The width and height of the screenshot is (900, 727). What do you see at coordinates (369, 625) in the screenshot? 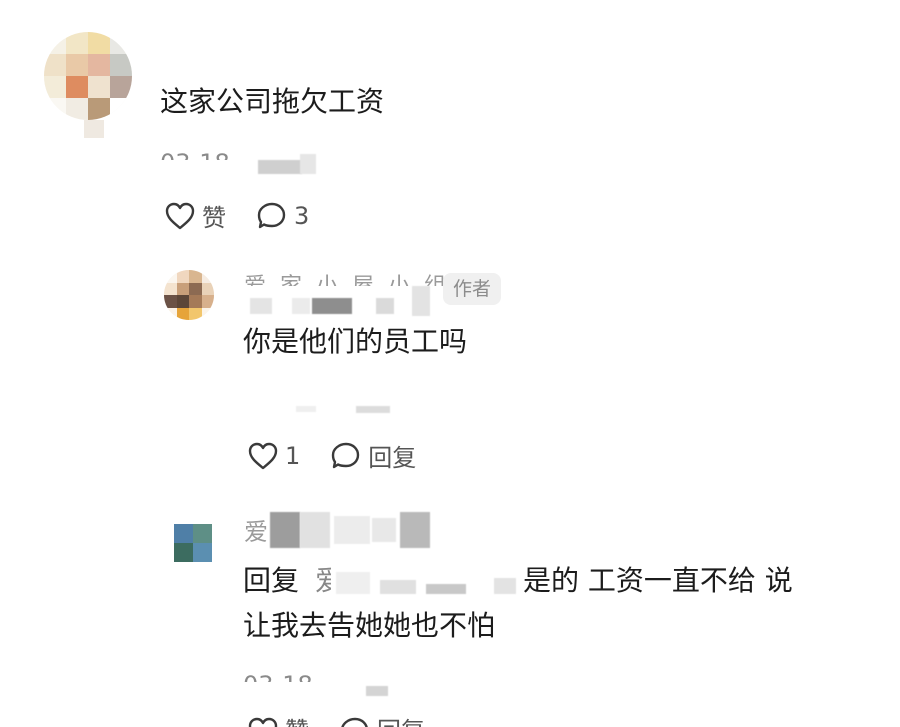
I see `reply2-text-line2: 让我去告她她也不怕` at bounding box center [369, 625].